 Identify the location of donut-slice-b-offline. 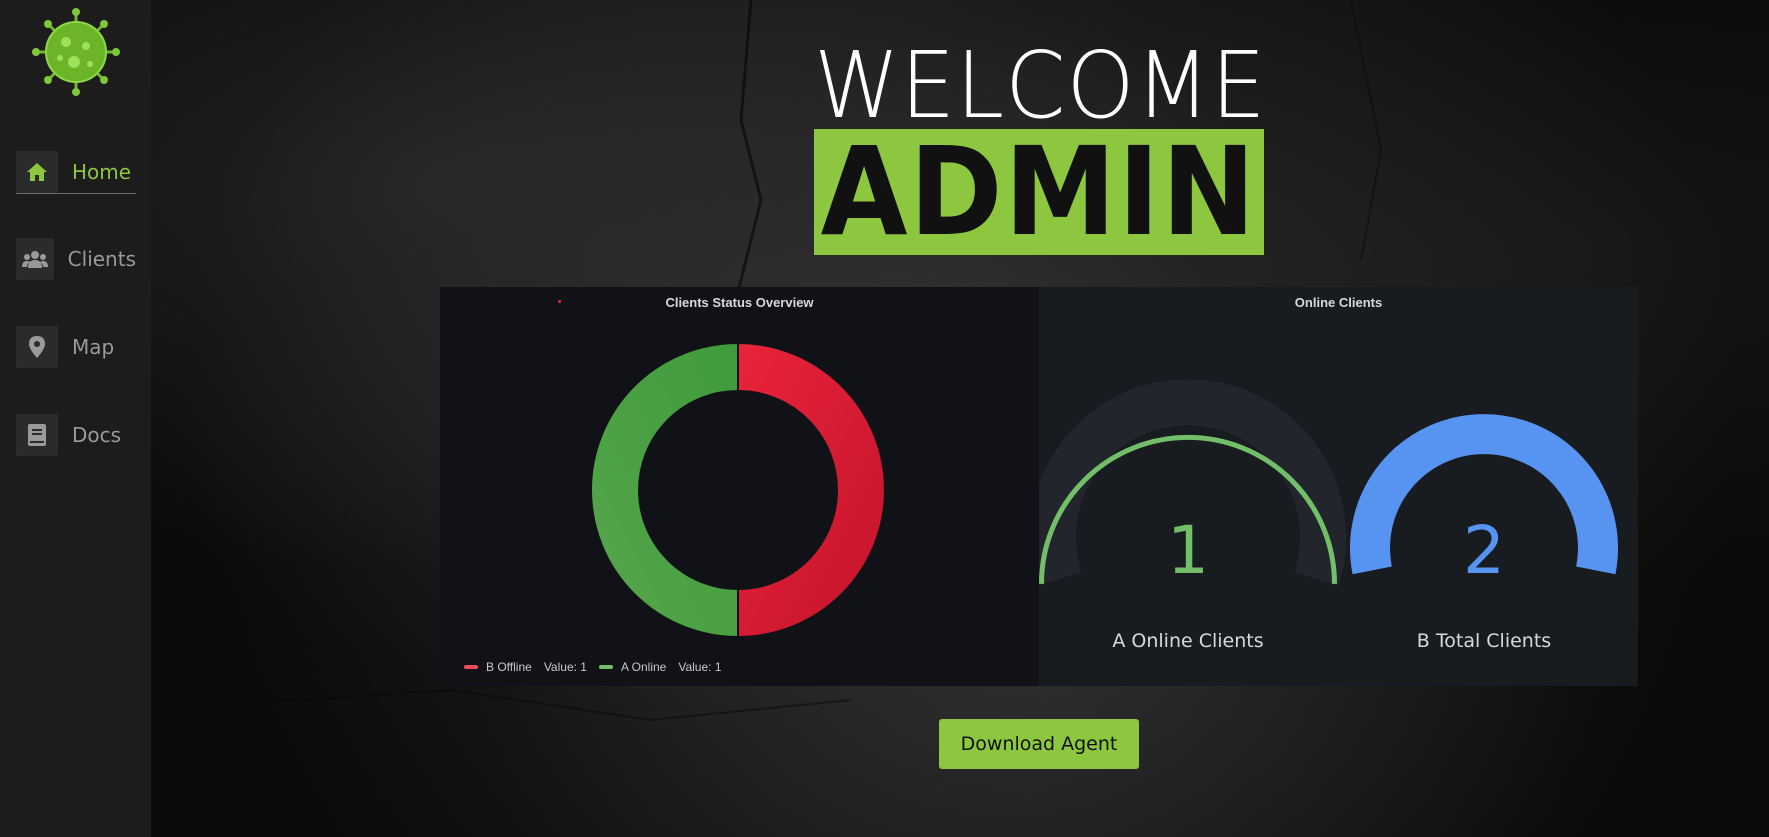
(811, 490).